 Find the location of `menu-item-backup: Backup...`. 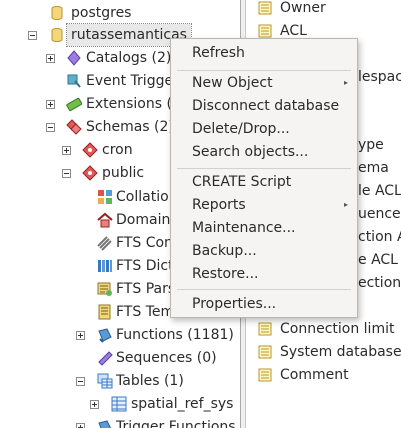

menu-item-backup: Backup... is located at coordinates (264, 251).